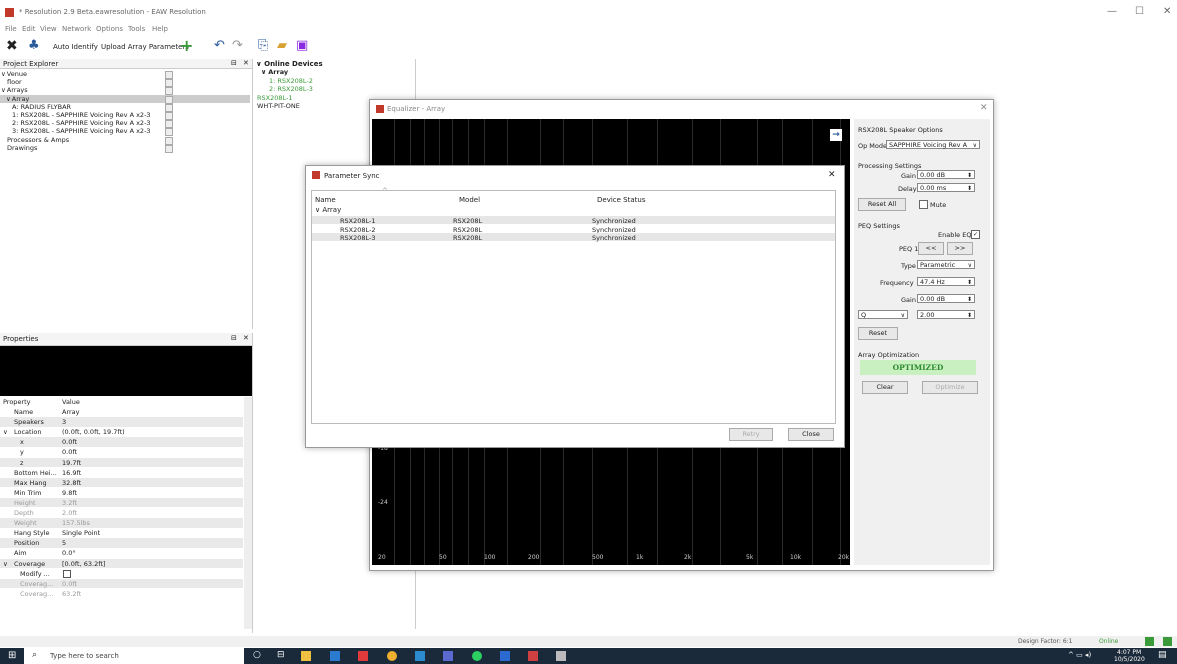 This screenshot has width=1177, height=664. I want to click on tree-item: 3: RSX208L - SAPPHIRE Voicing Rev A x2-3, so click(125, 132).